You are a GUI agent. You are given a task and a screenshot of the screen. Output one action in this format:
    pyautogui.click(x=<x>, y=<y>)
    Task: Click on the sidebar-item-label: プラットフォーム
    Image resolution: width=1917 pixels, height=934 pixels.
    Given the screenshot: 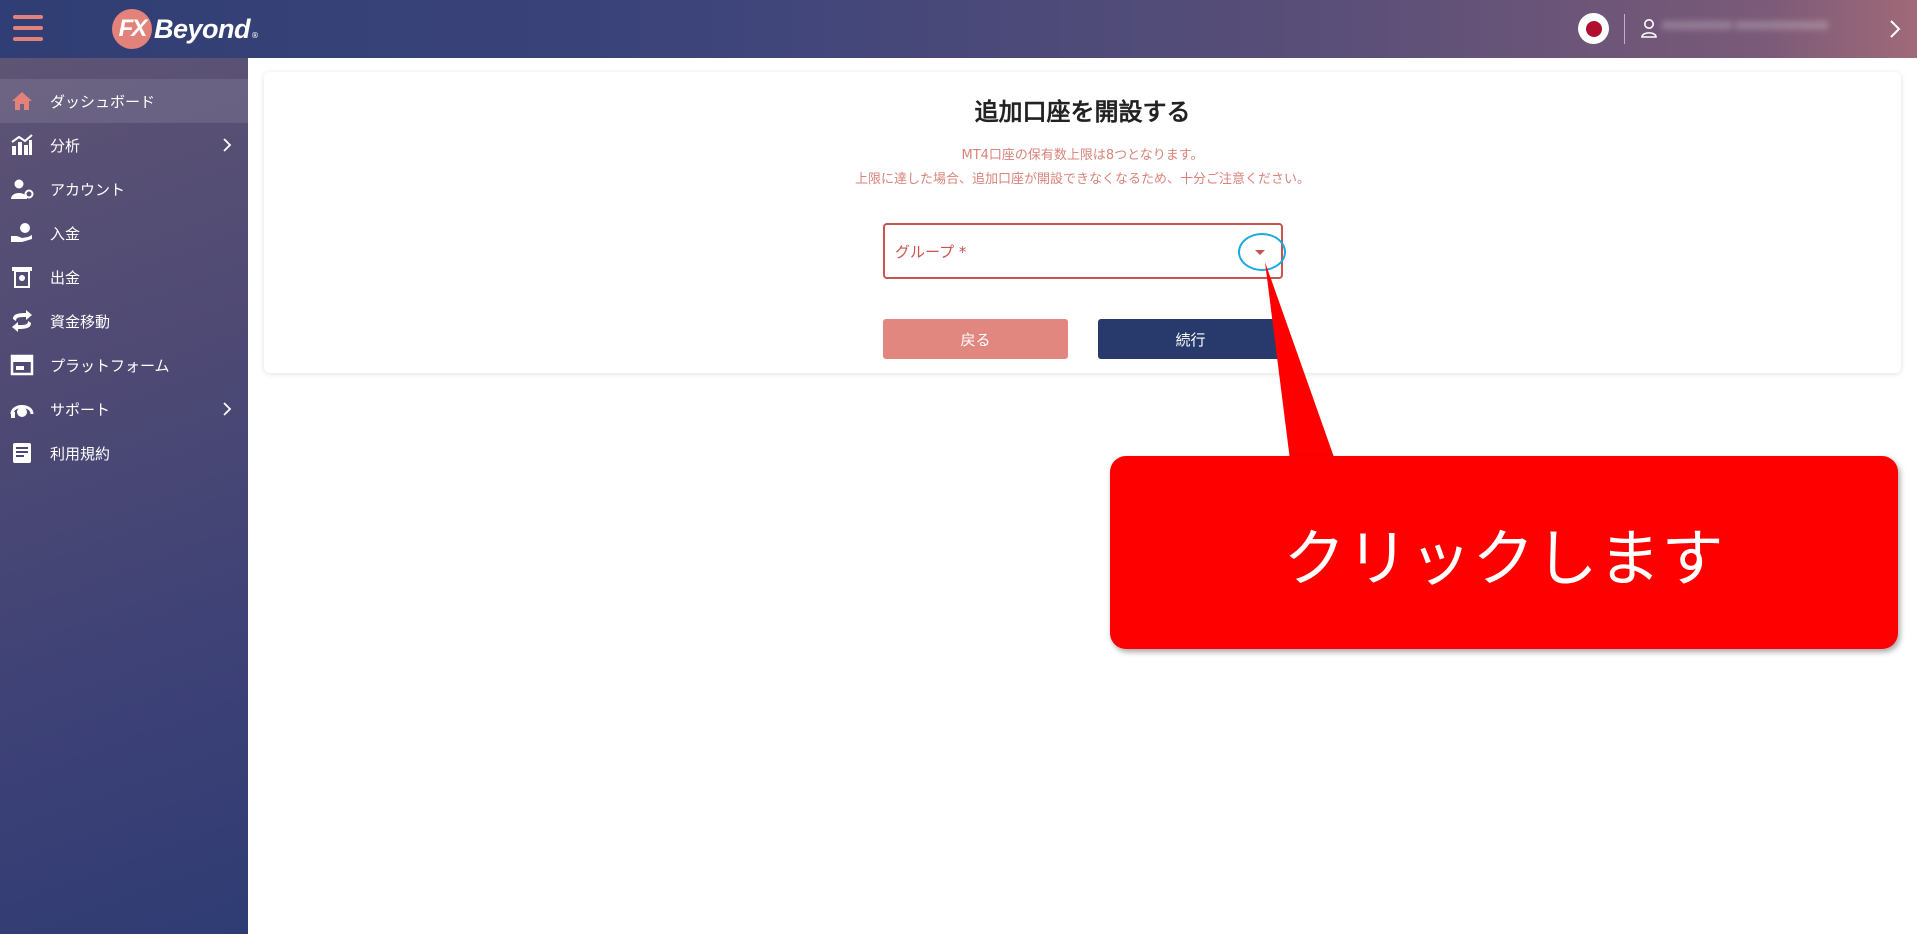 What is the action you would take?
    pyautogui.click(x=110, y=366)
    